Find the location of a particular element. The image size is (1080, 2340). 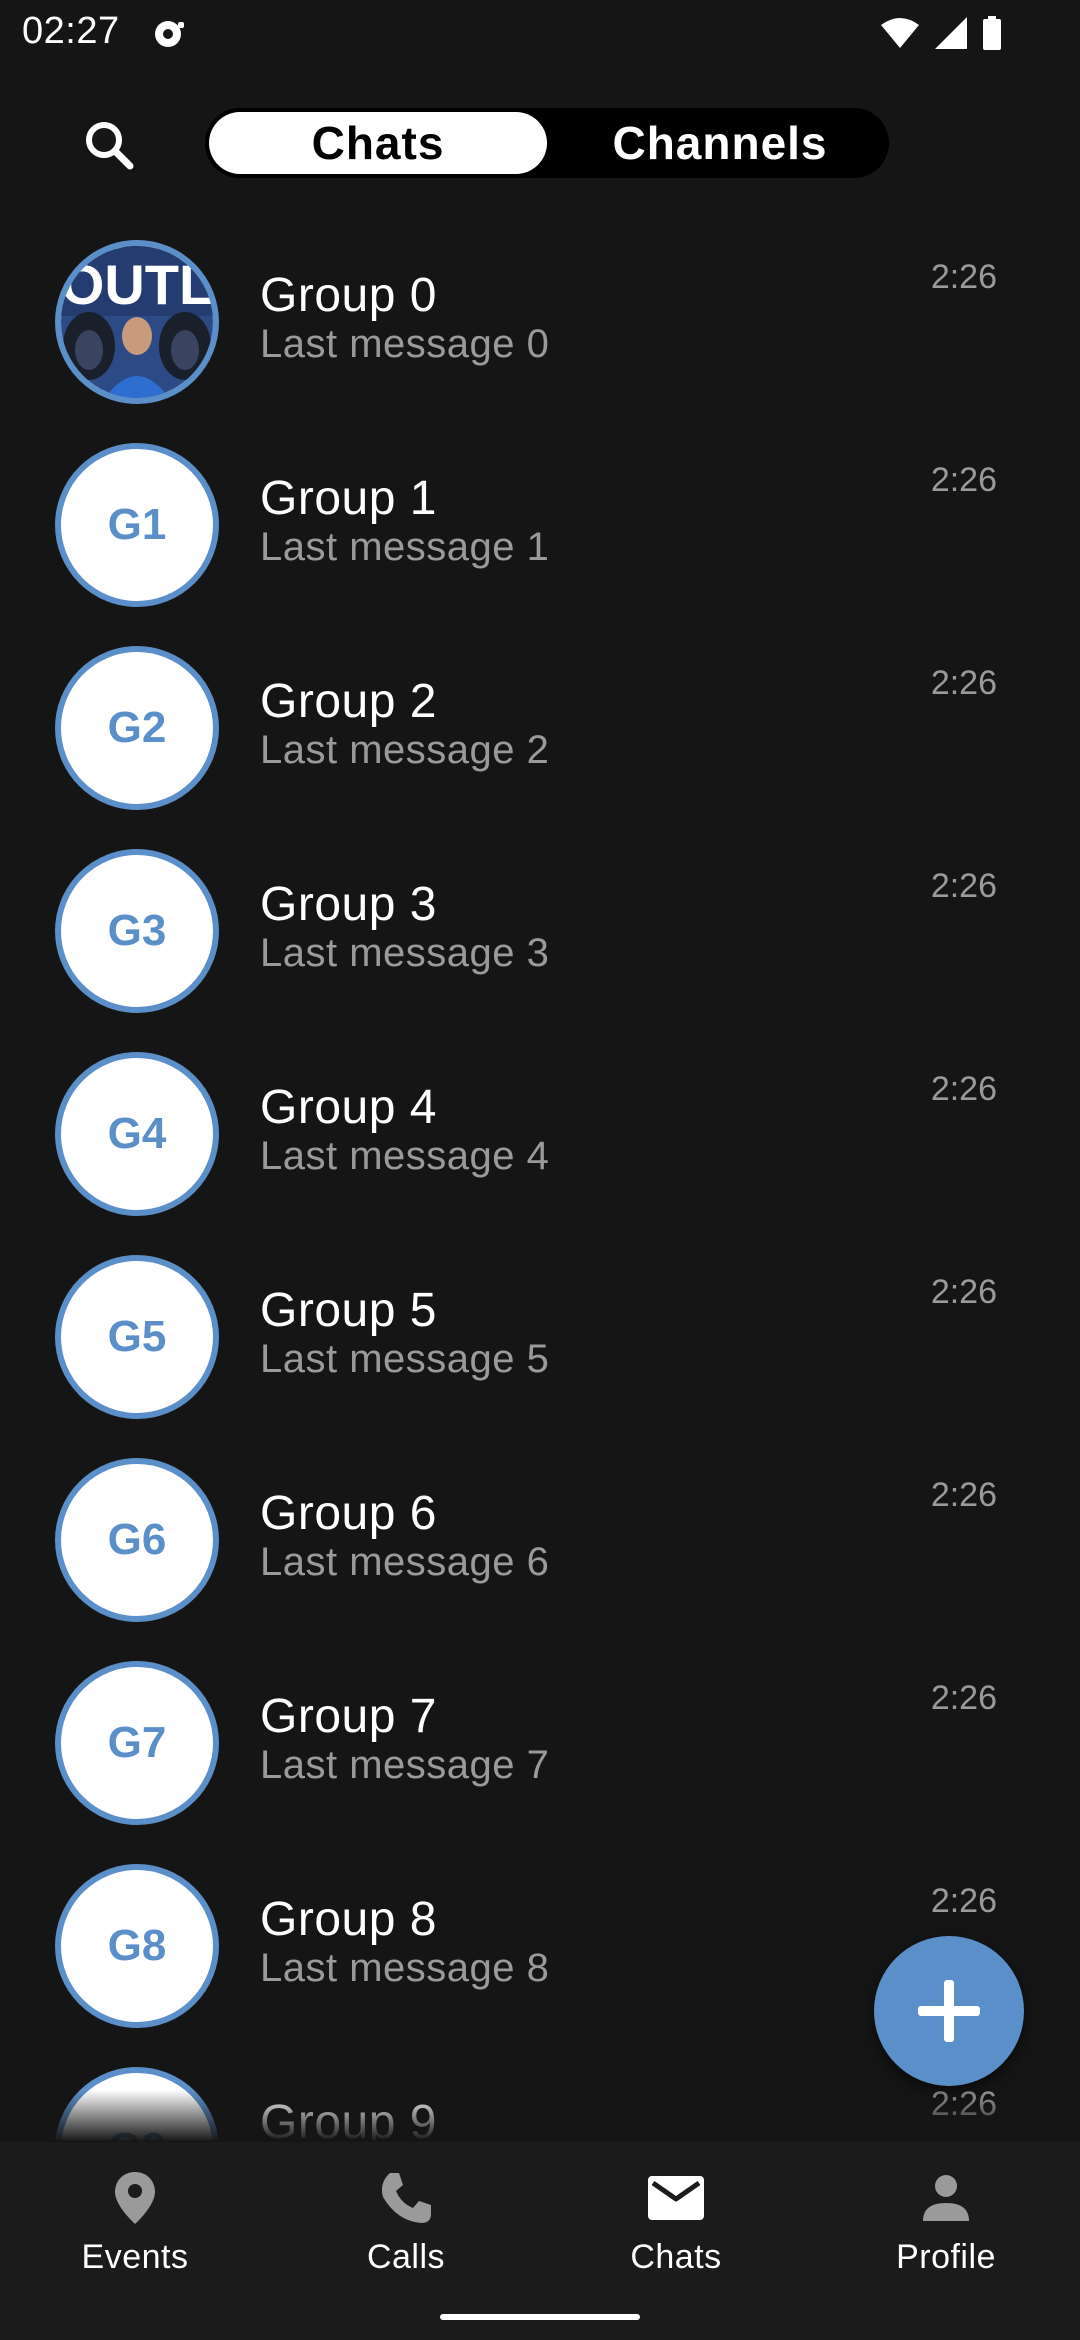

mail-icon is located at coordinates (676, 2198).